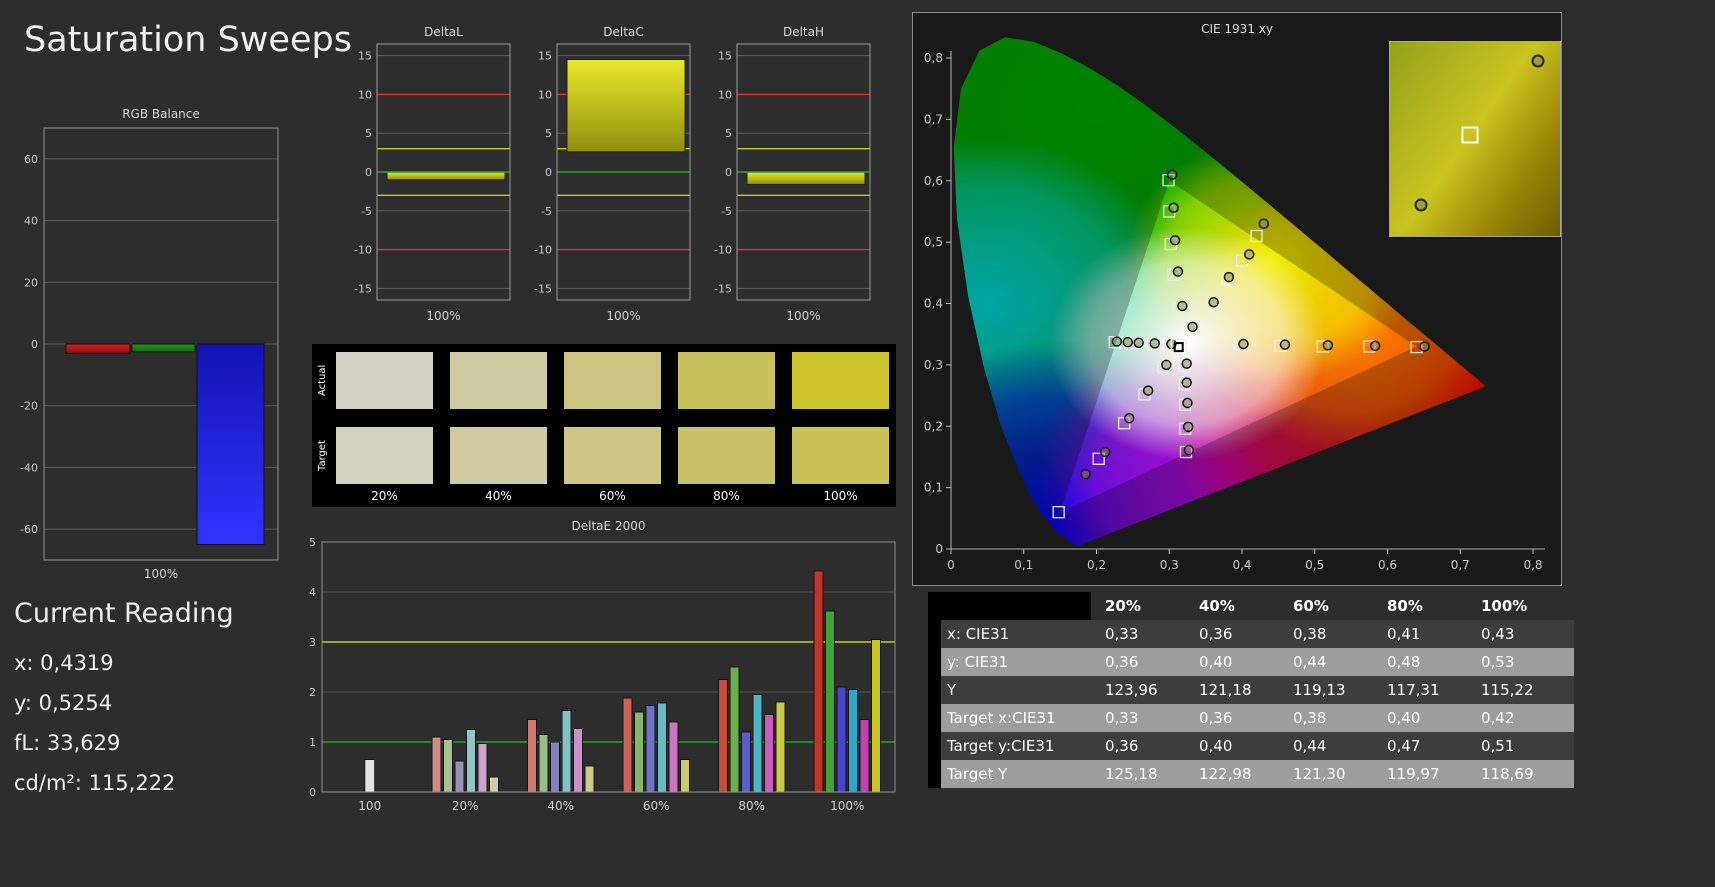  What do you see at coordinates (952, 690) in the screenshot?
I see `row-label: Y` at bounding box center [952, 690].